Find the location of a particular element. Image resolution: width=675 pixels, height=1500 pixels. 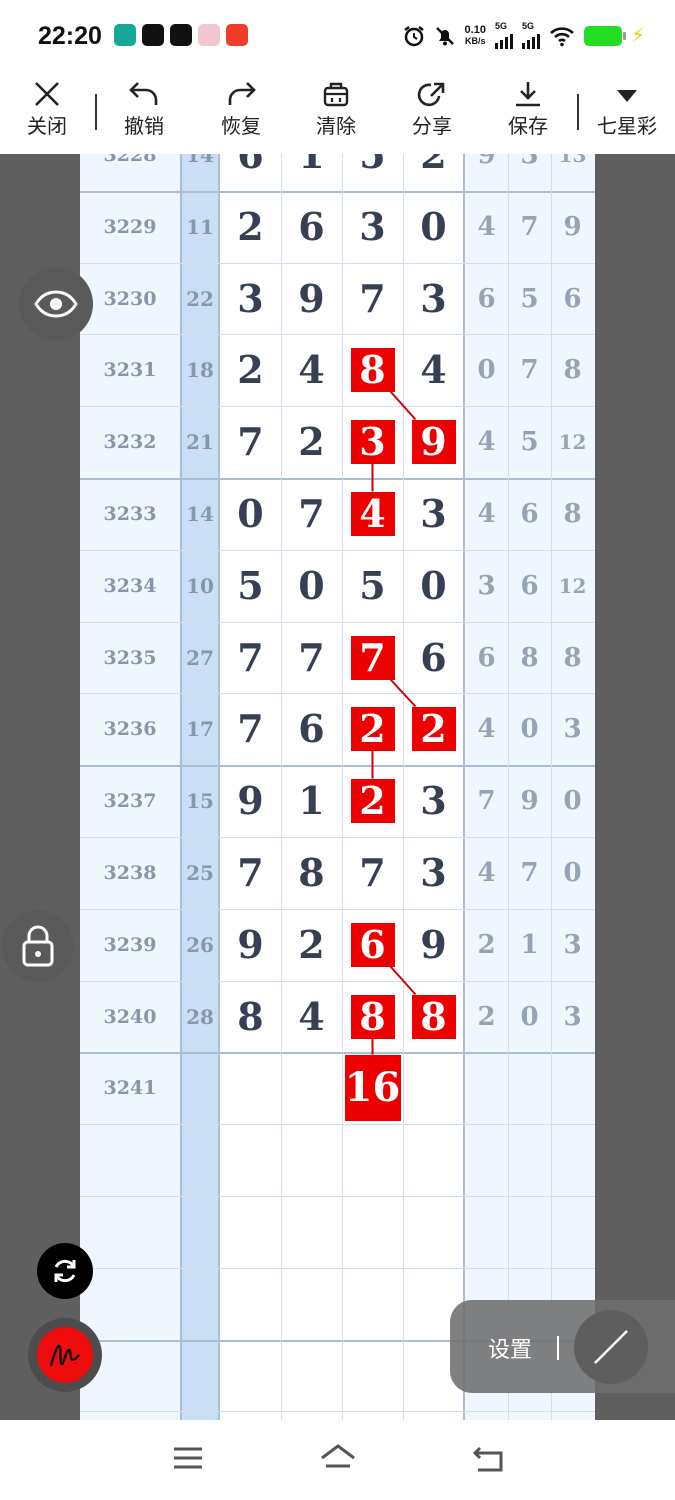

top-toolbar: 关闭 撤销 恢复 清除 分享 保存 七星彩 is located at coordinates (337, 113).